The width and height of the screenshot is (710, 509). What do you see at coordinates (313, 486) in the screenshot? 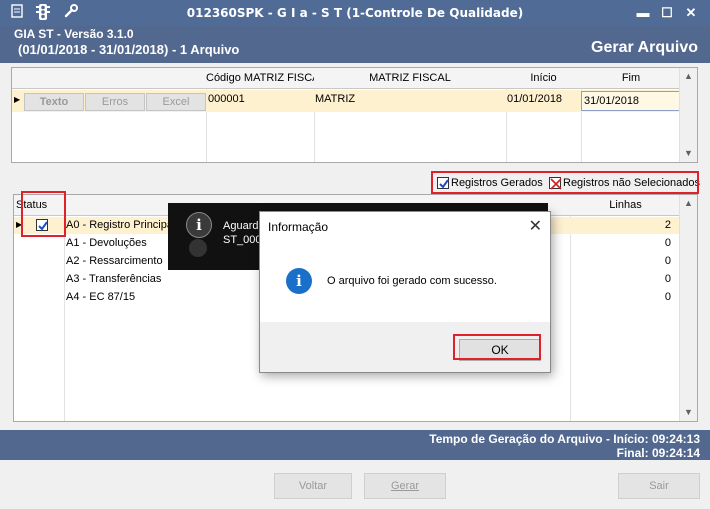
I see `back-button: Voltar` at bounding box center [313, 486].